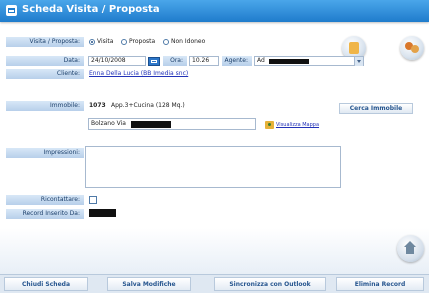  What do you see at coordinates (102, 213) in the screenshot?
I see `redacted-user` at bounding box center [102, 213].